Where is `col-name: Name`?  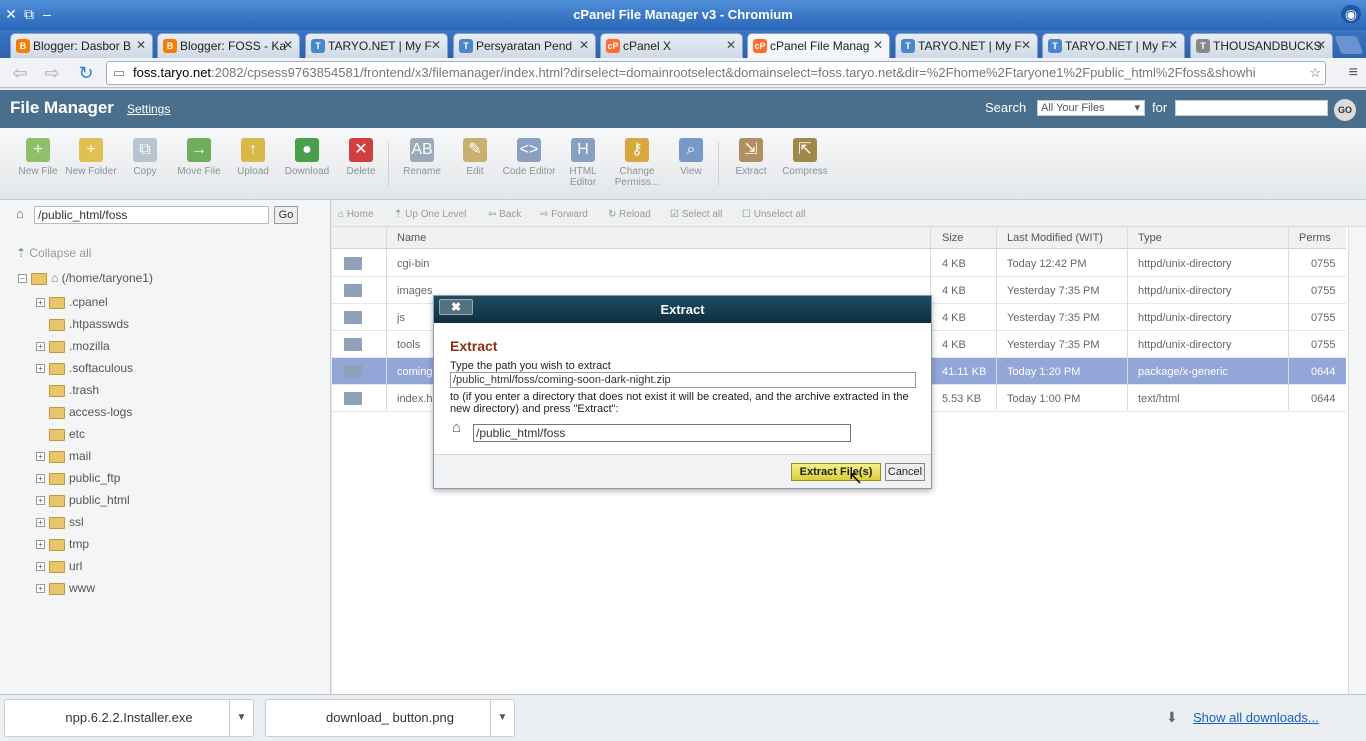
col-name: Name is located at coordinates (411, 238).